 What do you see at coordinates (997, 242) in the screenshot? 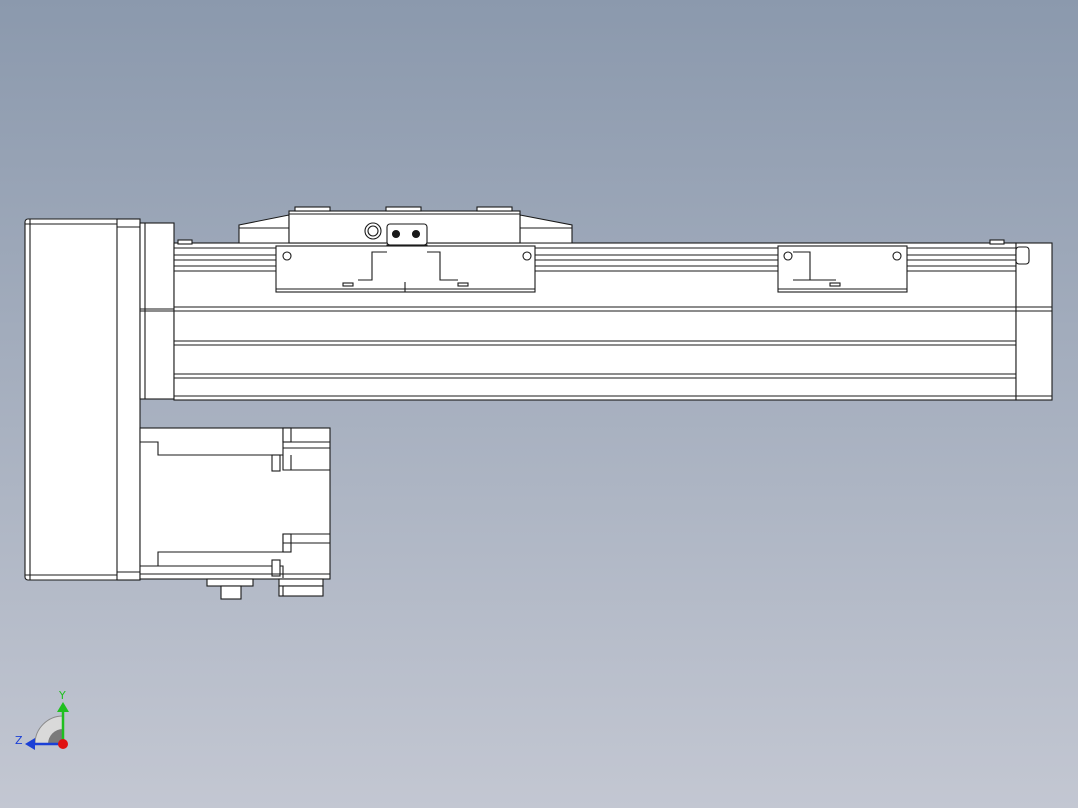
I see `rail-stud-right` at bounding box center [997, 242].